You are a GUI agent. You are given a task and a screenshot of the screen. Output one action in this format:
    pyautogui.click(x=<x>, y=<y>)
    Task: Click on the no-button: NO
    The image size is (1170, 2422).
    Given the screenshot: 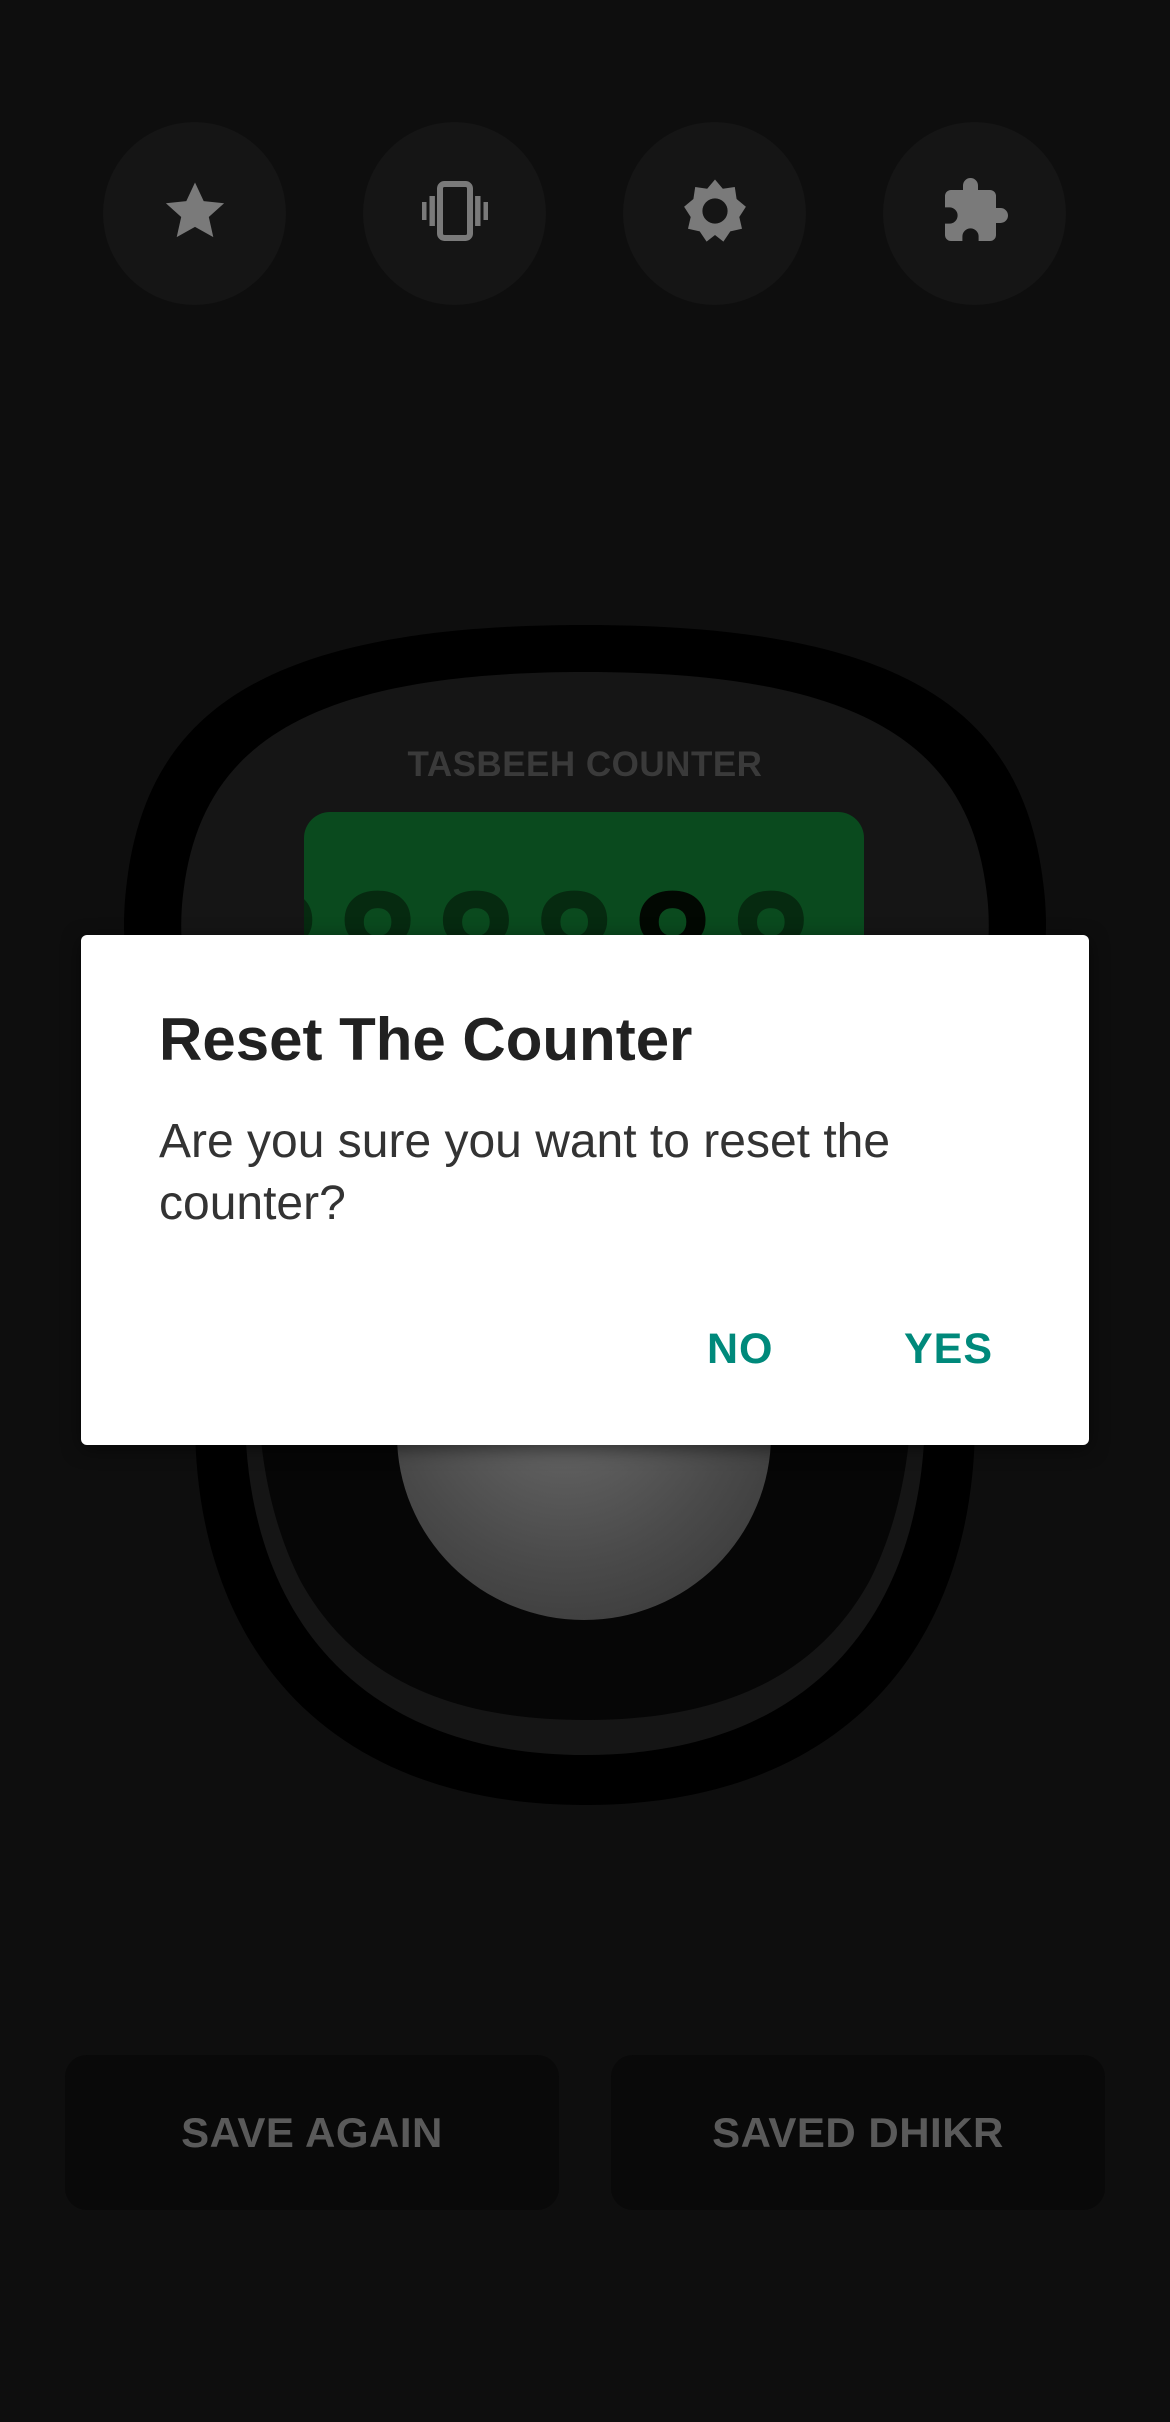 What is the action you would take?
    pyautogui.click(x=740, y=1349)
    